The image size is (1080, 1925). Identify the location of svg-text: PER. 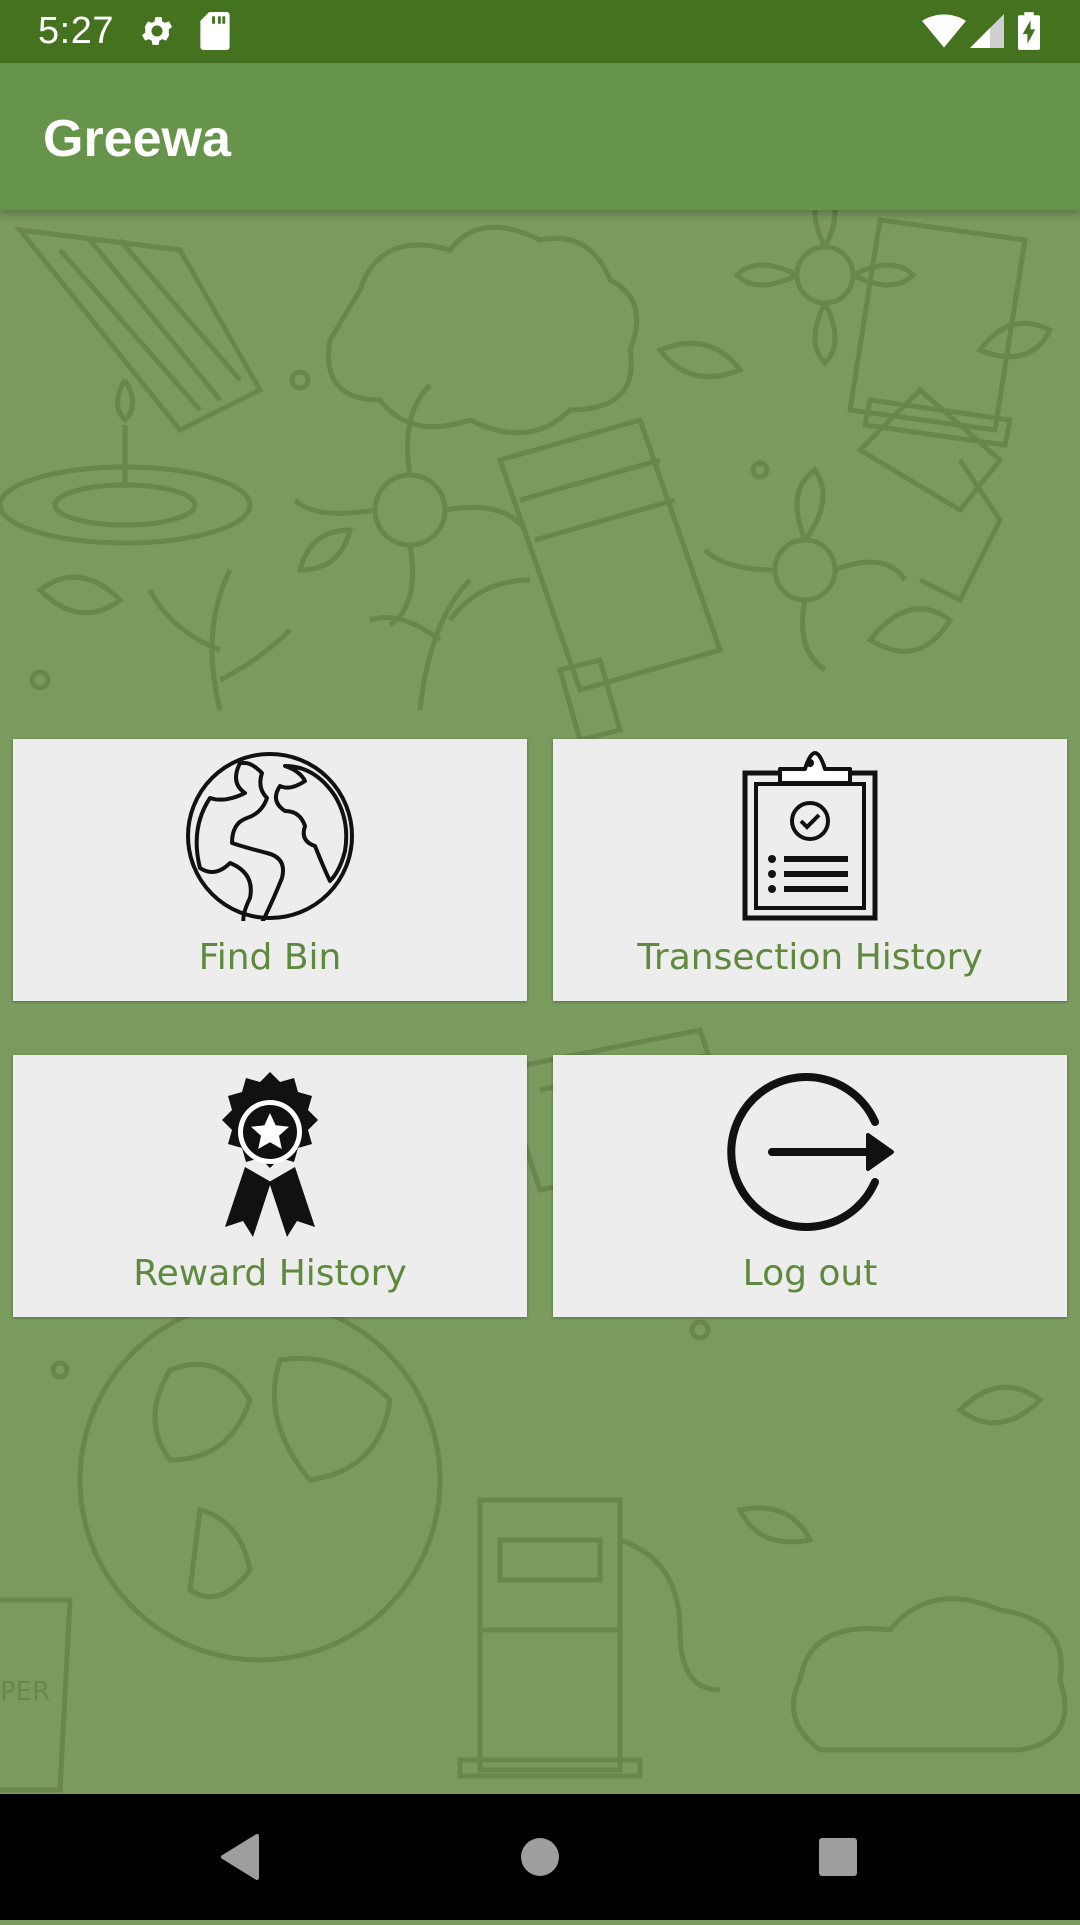
(25, 1692).